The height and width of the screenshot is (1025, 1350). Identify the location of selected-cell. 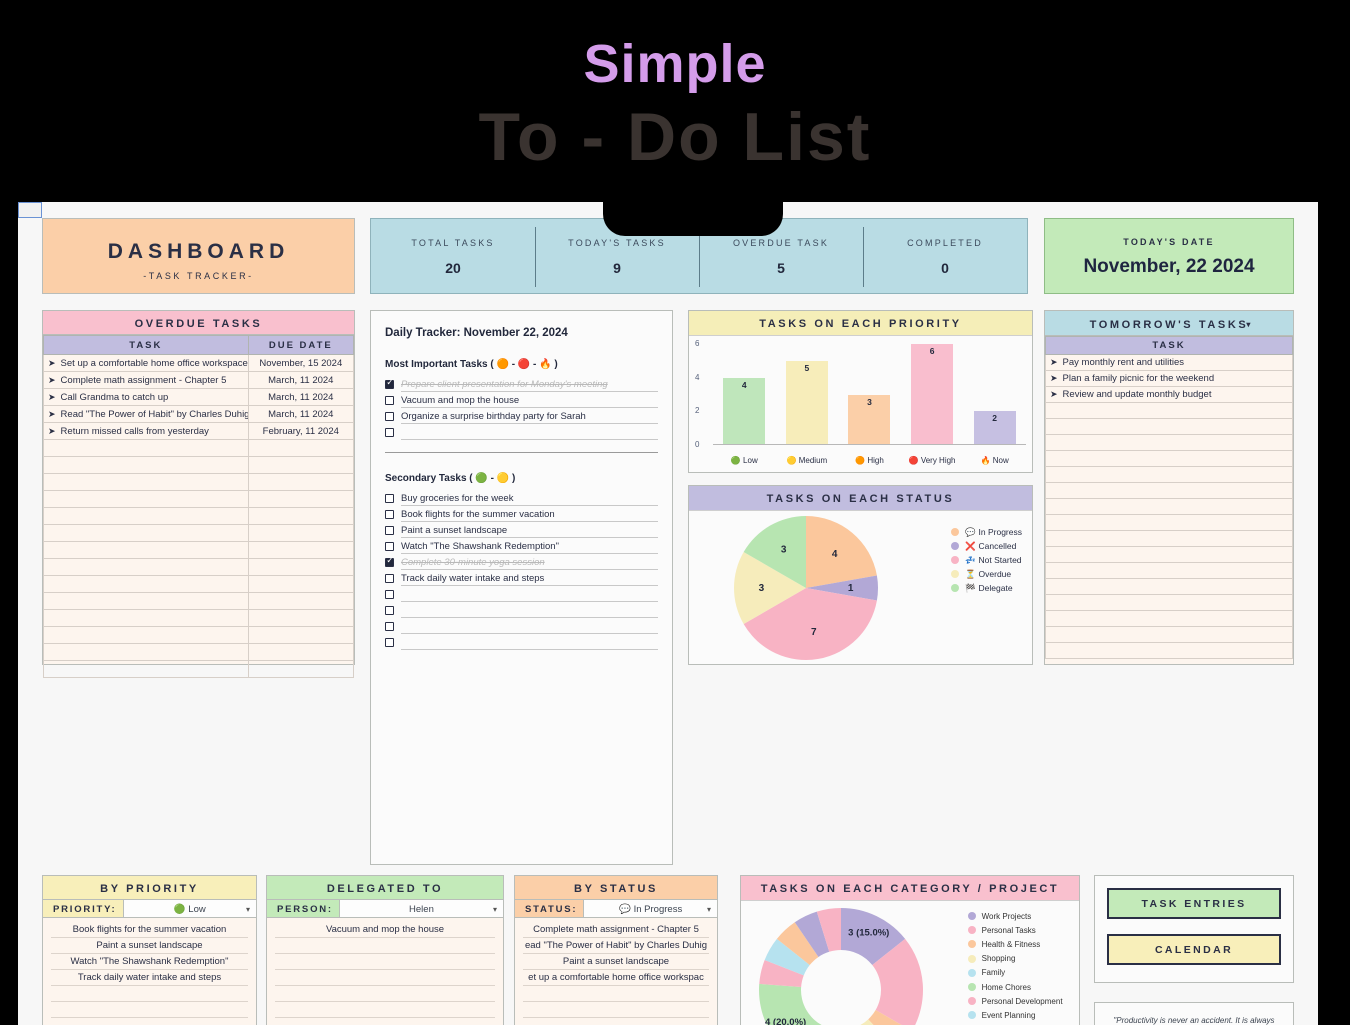
(30, 210).